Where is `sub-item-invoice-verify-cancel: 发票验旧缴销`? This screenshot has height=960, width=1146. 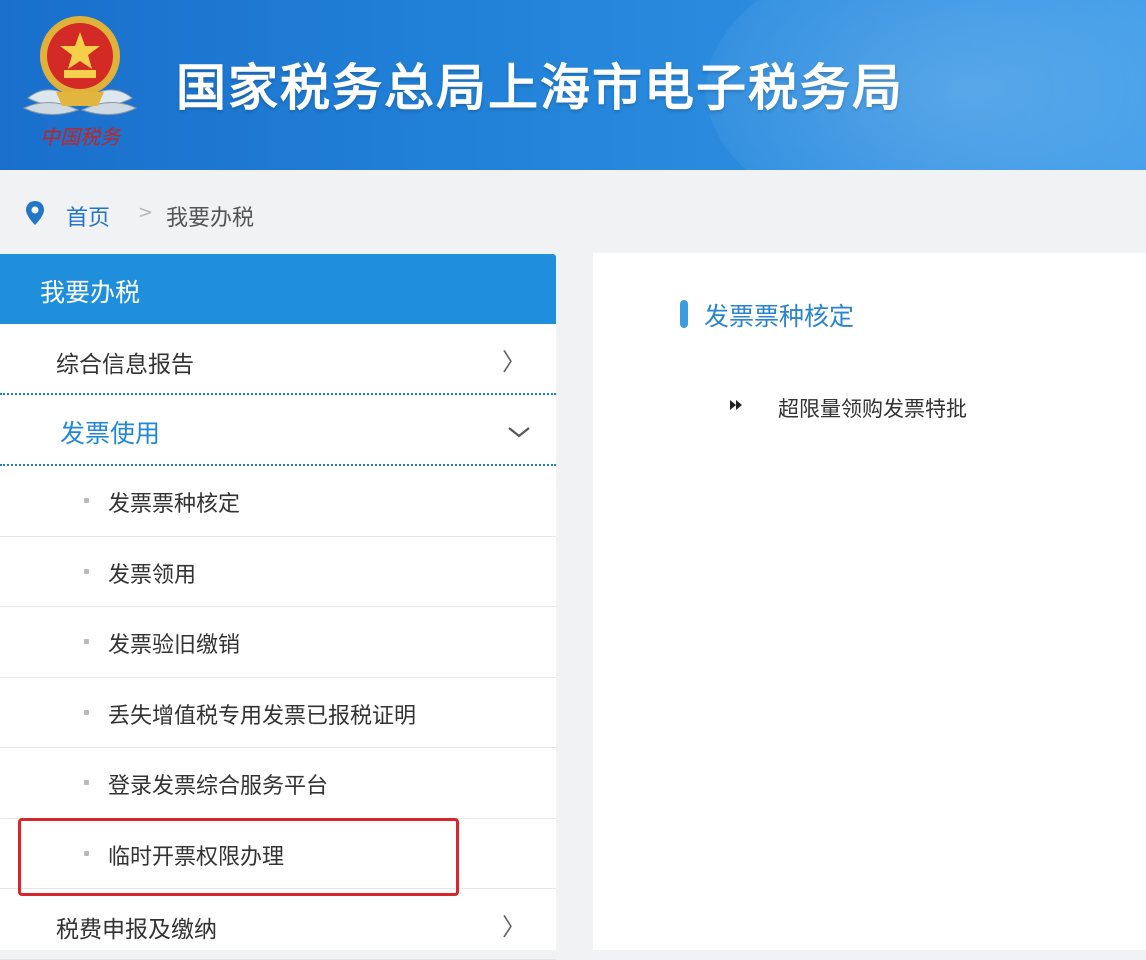 sub-item-invoice-verify-cancel: 发票验旧缴销 is located at coordinates (278, 642).